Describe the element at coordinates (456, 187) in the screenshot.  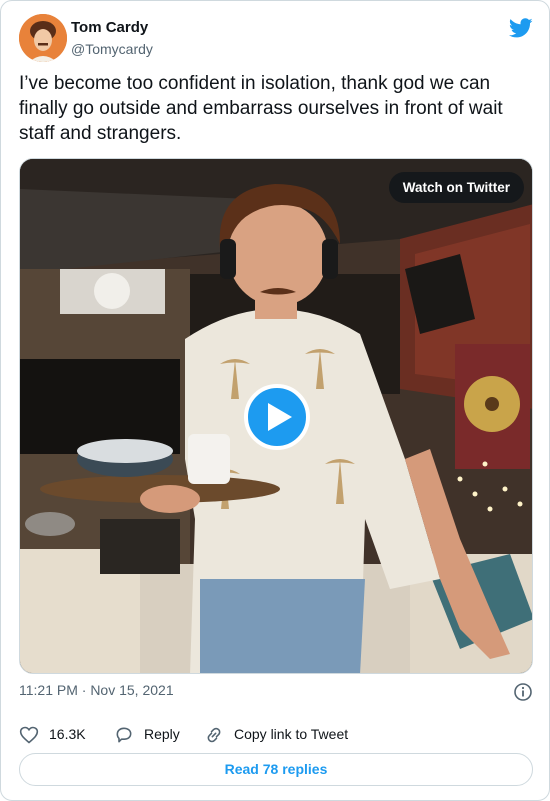
I see `watch-on-twitter-button: Watch on Twitter` at that location.